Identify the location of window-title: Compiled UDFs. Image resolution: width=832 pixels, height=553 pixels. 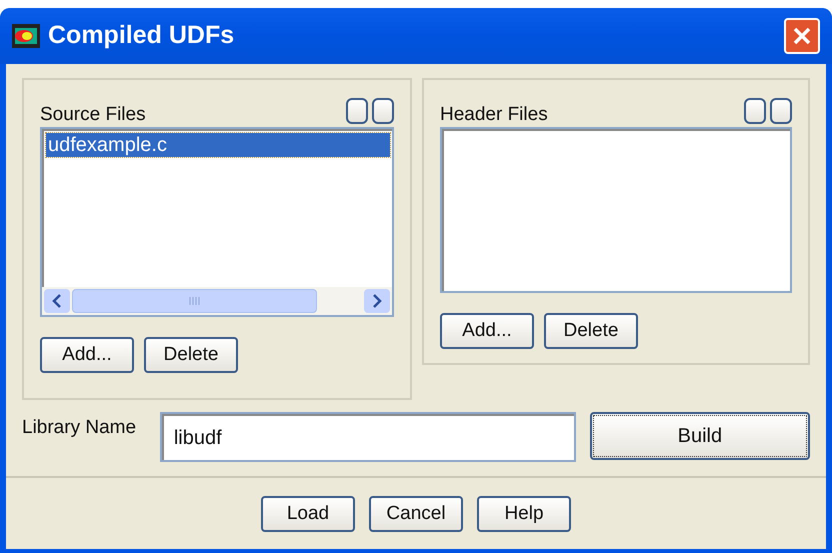
(142, 36).